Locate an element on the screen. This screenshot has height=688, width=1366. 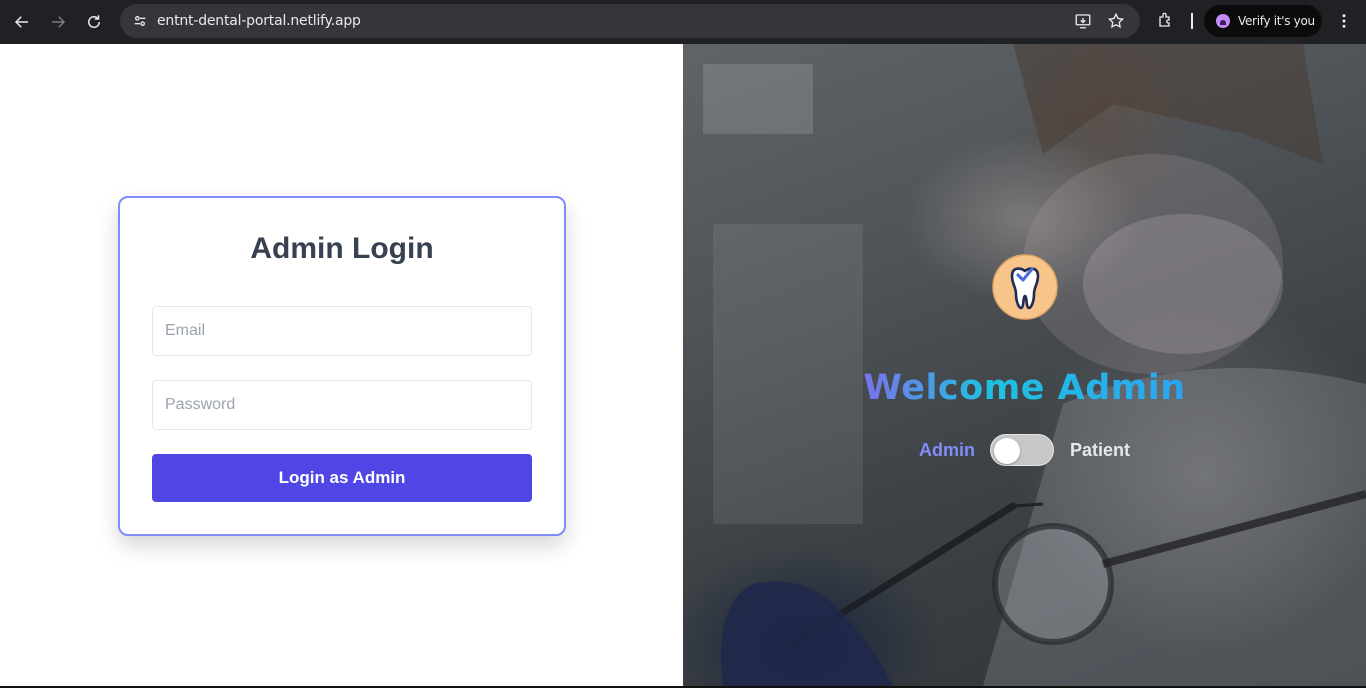
page-title: Admin Login is located at coordinates (342, 248).